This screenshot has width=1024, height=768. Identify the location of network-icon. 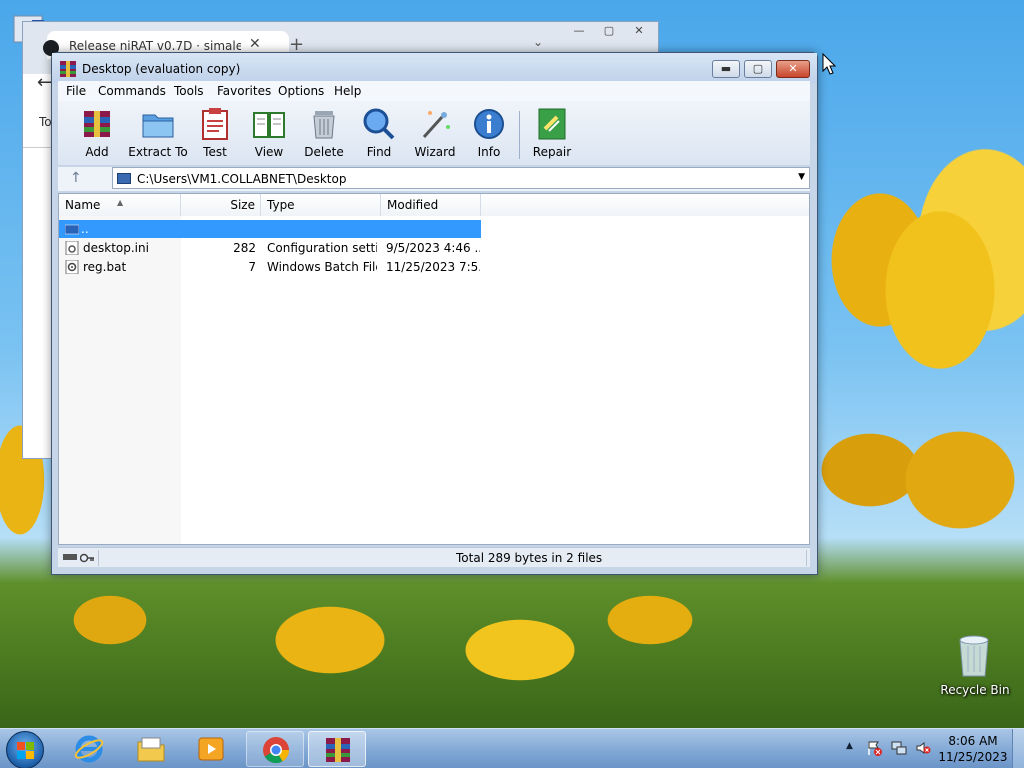
(899, 748).